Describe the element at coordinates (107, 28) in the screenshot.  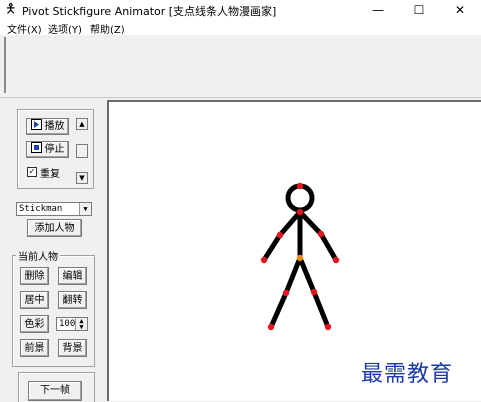
I see `menu-help: 帮助(Z)` at that location.